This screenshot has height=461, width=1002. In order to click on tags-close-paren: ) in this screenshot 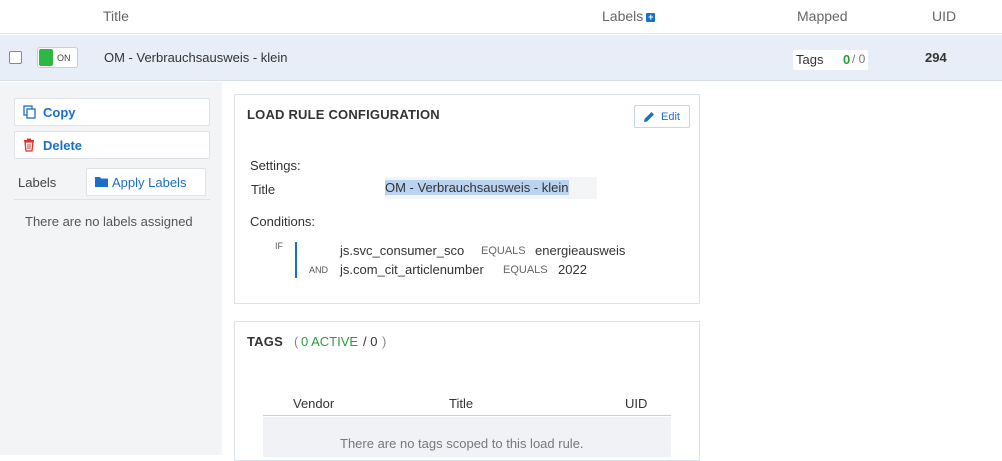, I will do `click(384, 341)`.